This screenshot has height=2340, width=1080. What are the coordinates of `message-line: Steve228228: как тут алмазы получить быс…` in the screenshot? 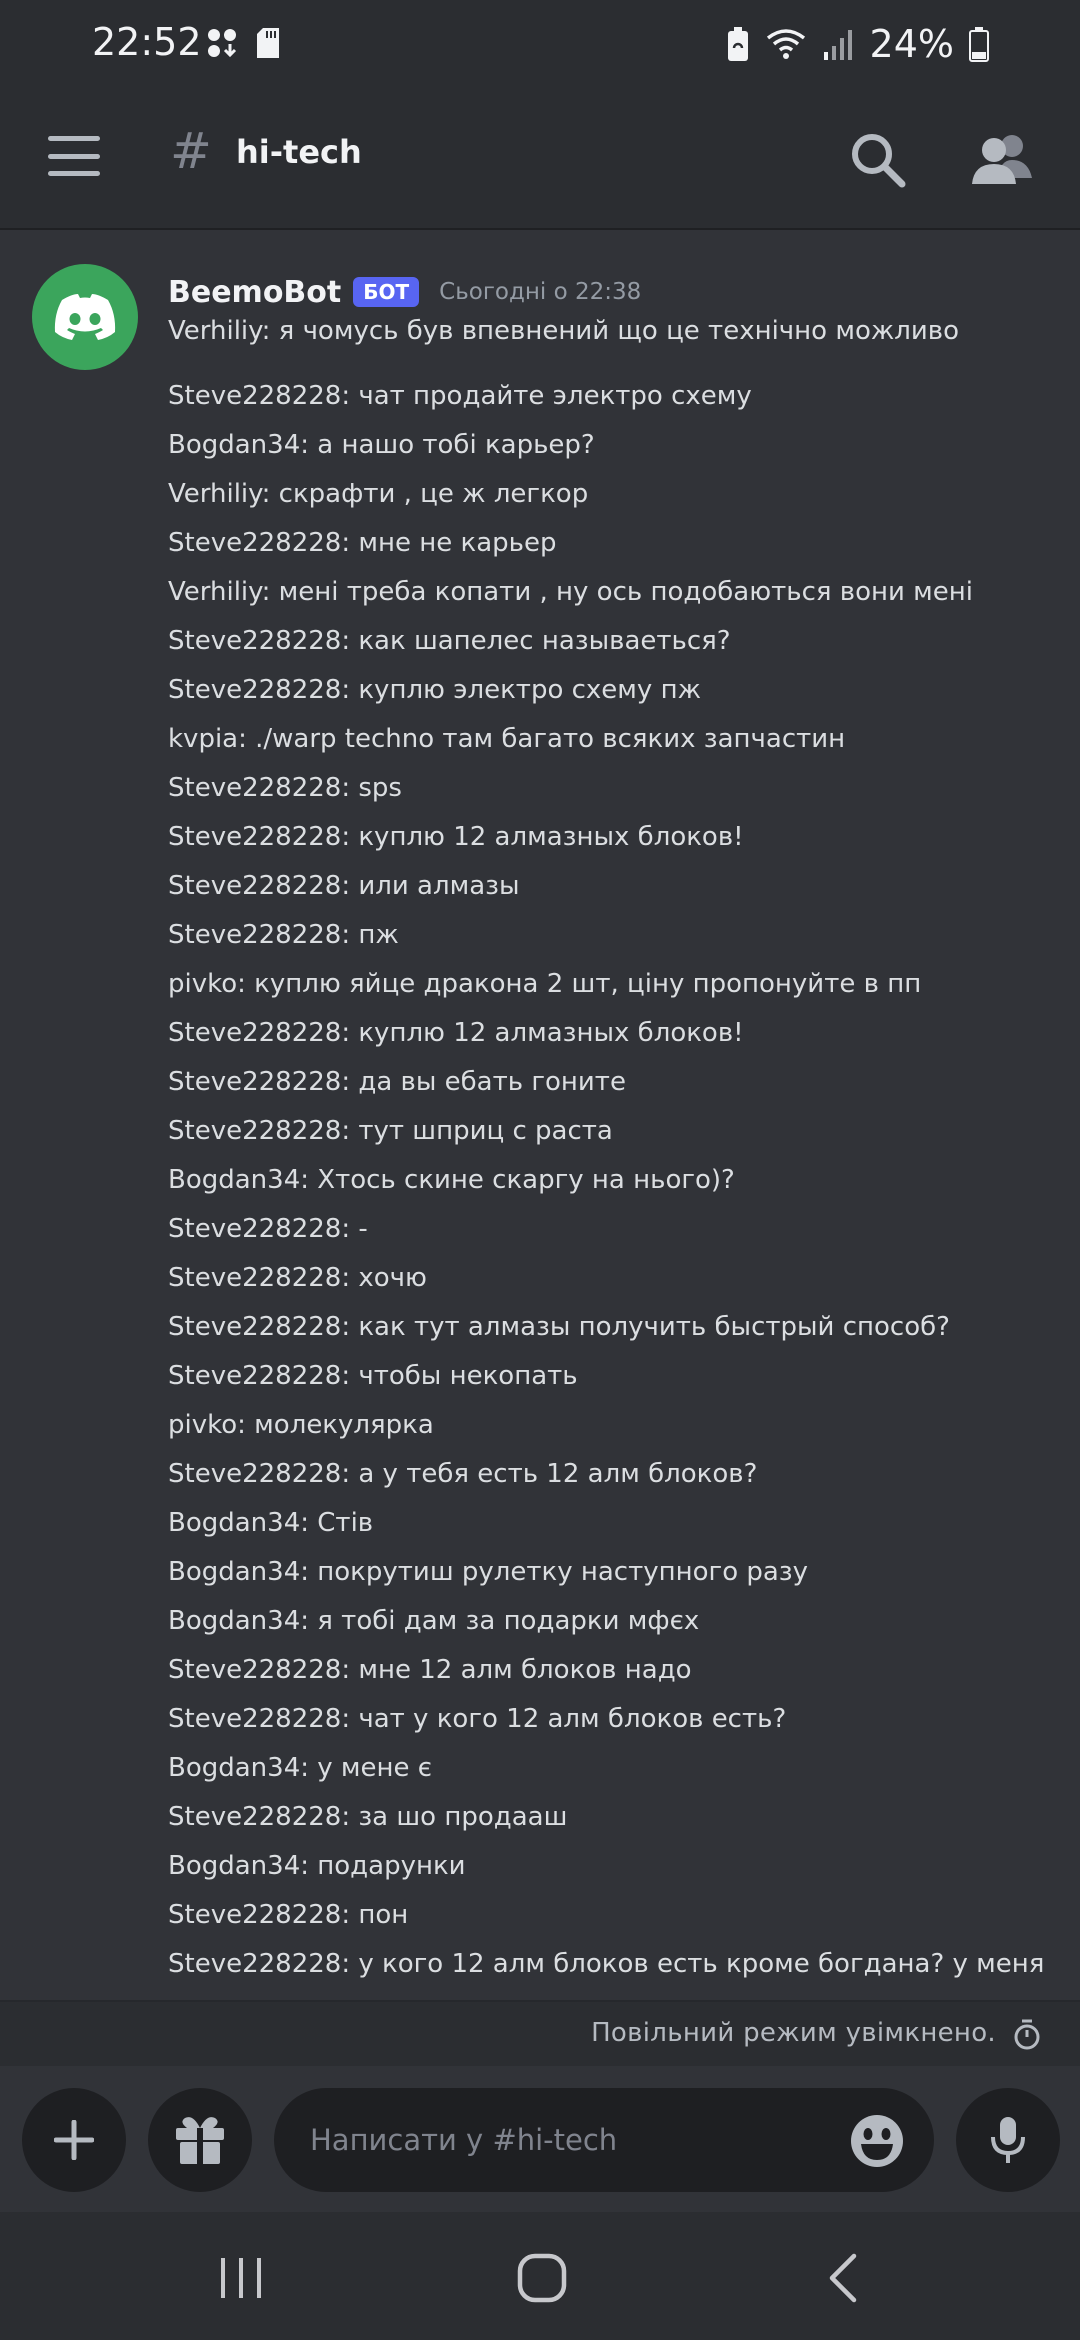 It's located at (559, 1327).